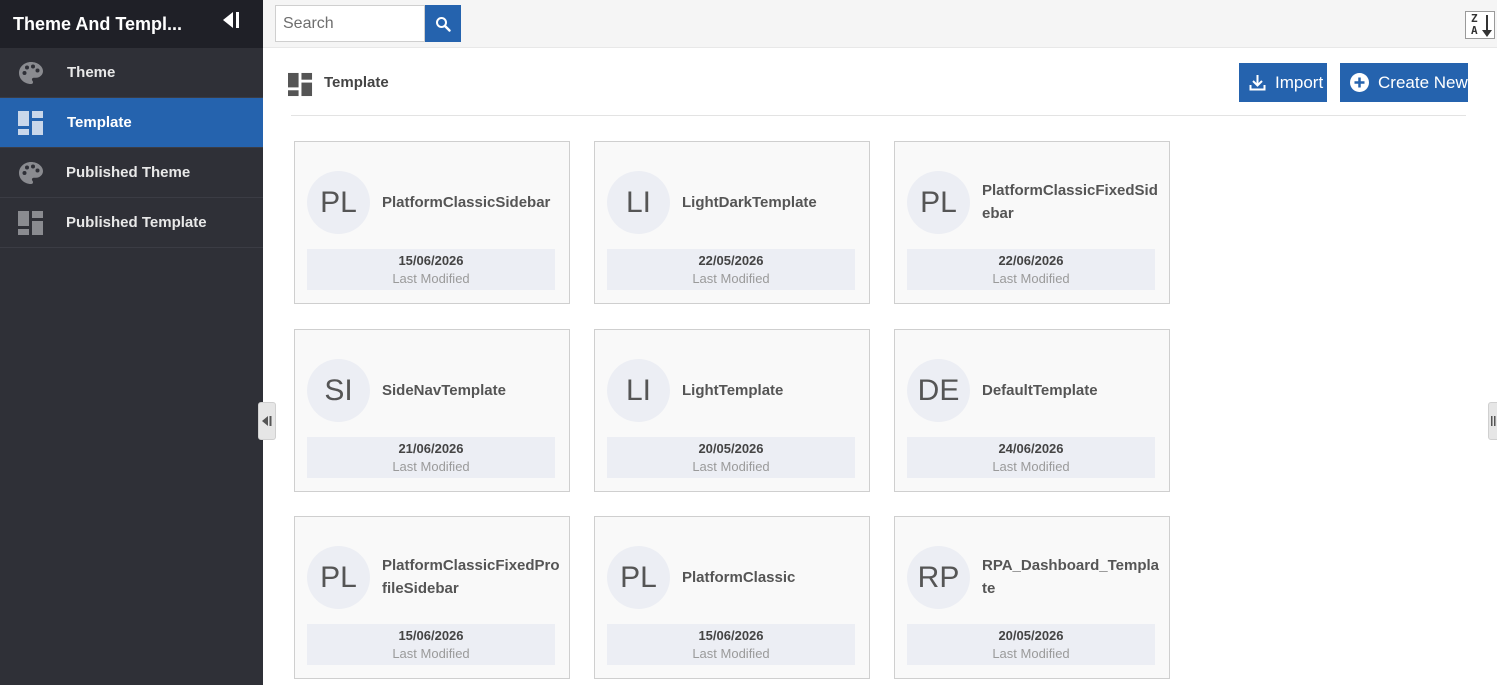 This screenshot has width=1497, height=685. I want to click on sort-button: Z A, so click(1480, 25).